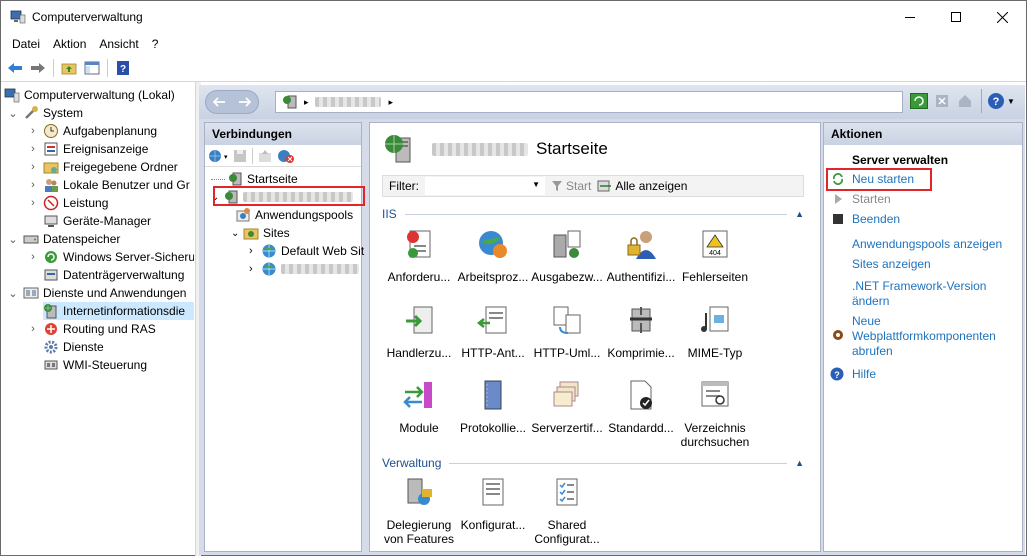  Describe the element at coordinates (118, 311) in the screenshot. I see `tree-item-iis: Internetinformationsdie` at that location.